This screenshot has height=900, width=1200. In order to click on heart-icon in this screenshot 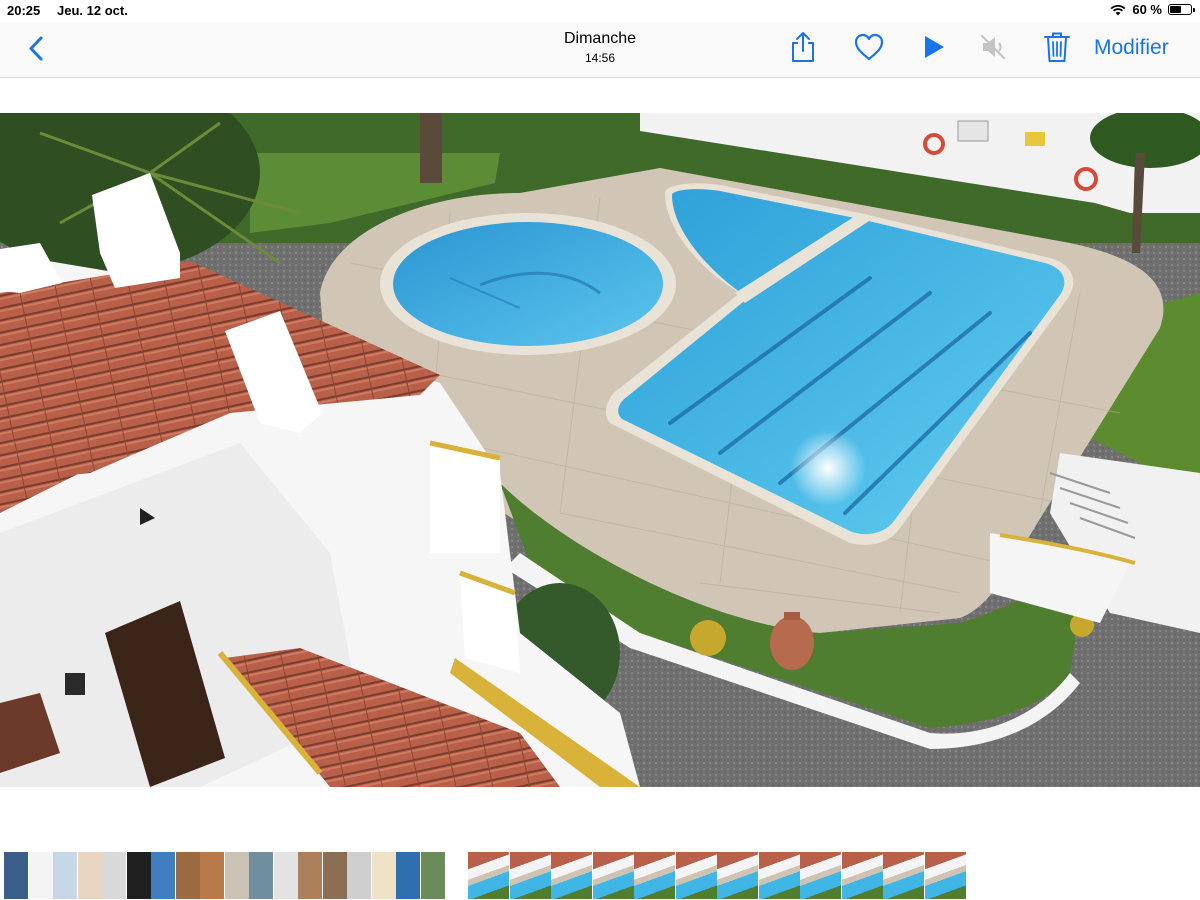, I will do `click(869, 47)`.